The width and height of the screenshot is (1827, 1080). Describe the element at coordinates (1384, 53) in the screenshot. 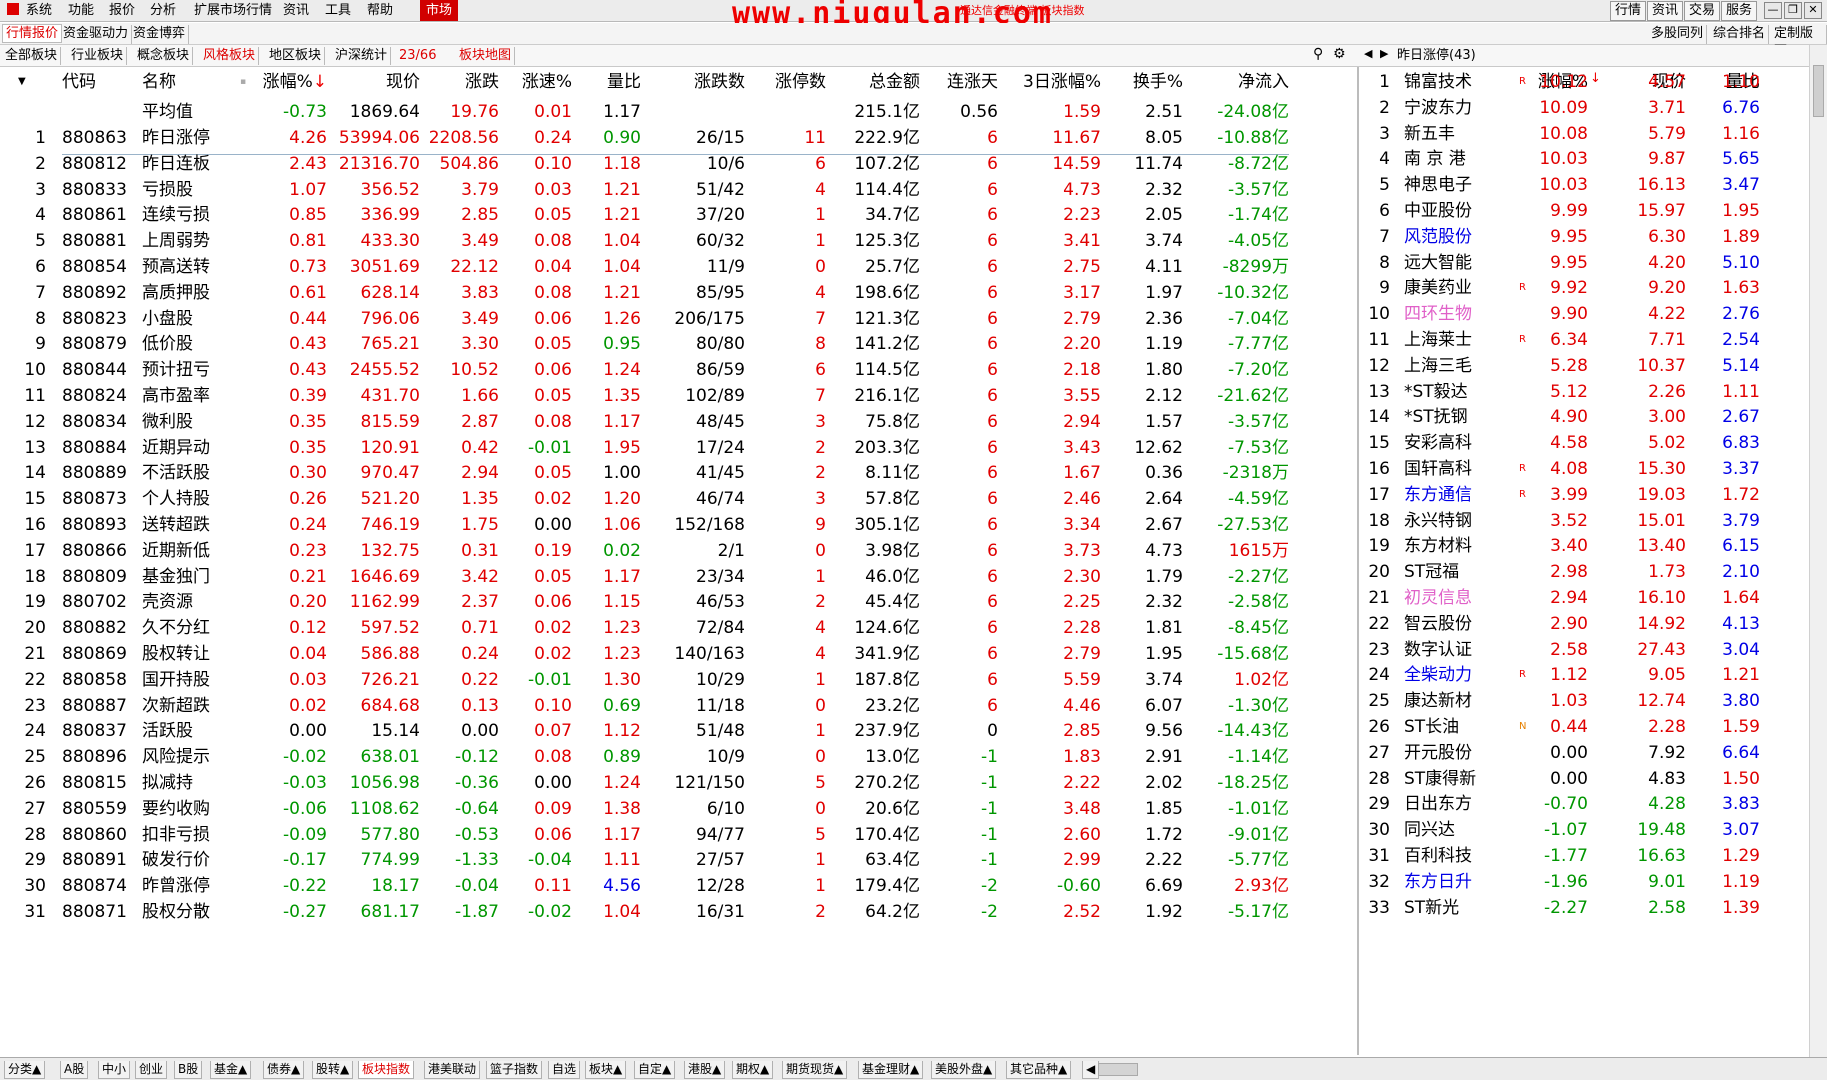

I see `chevron-right-icon: ▶` at that location.